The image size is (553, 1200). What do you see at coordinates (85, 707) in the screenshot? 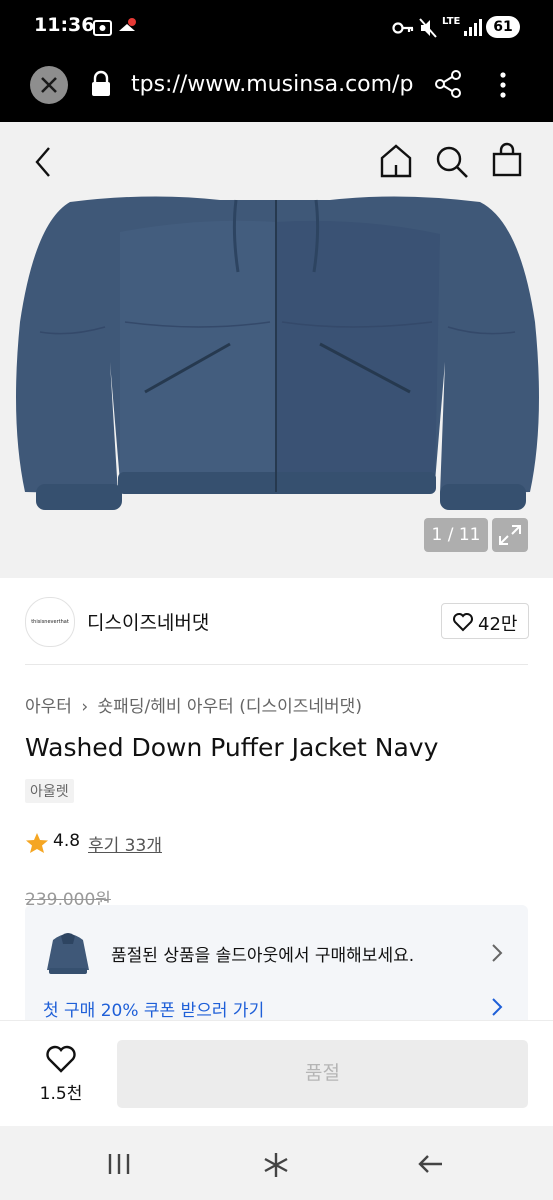
I see `chevron-right-icon: ›` at bounding box center [85, 707].